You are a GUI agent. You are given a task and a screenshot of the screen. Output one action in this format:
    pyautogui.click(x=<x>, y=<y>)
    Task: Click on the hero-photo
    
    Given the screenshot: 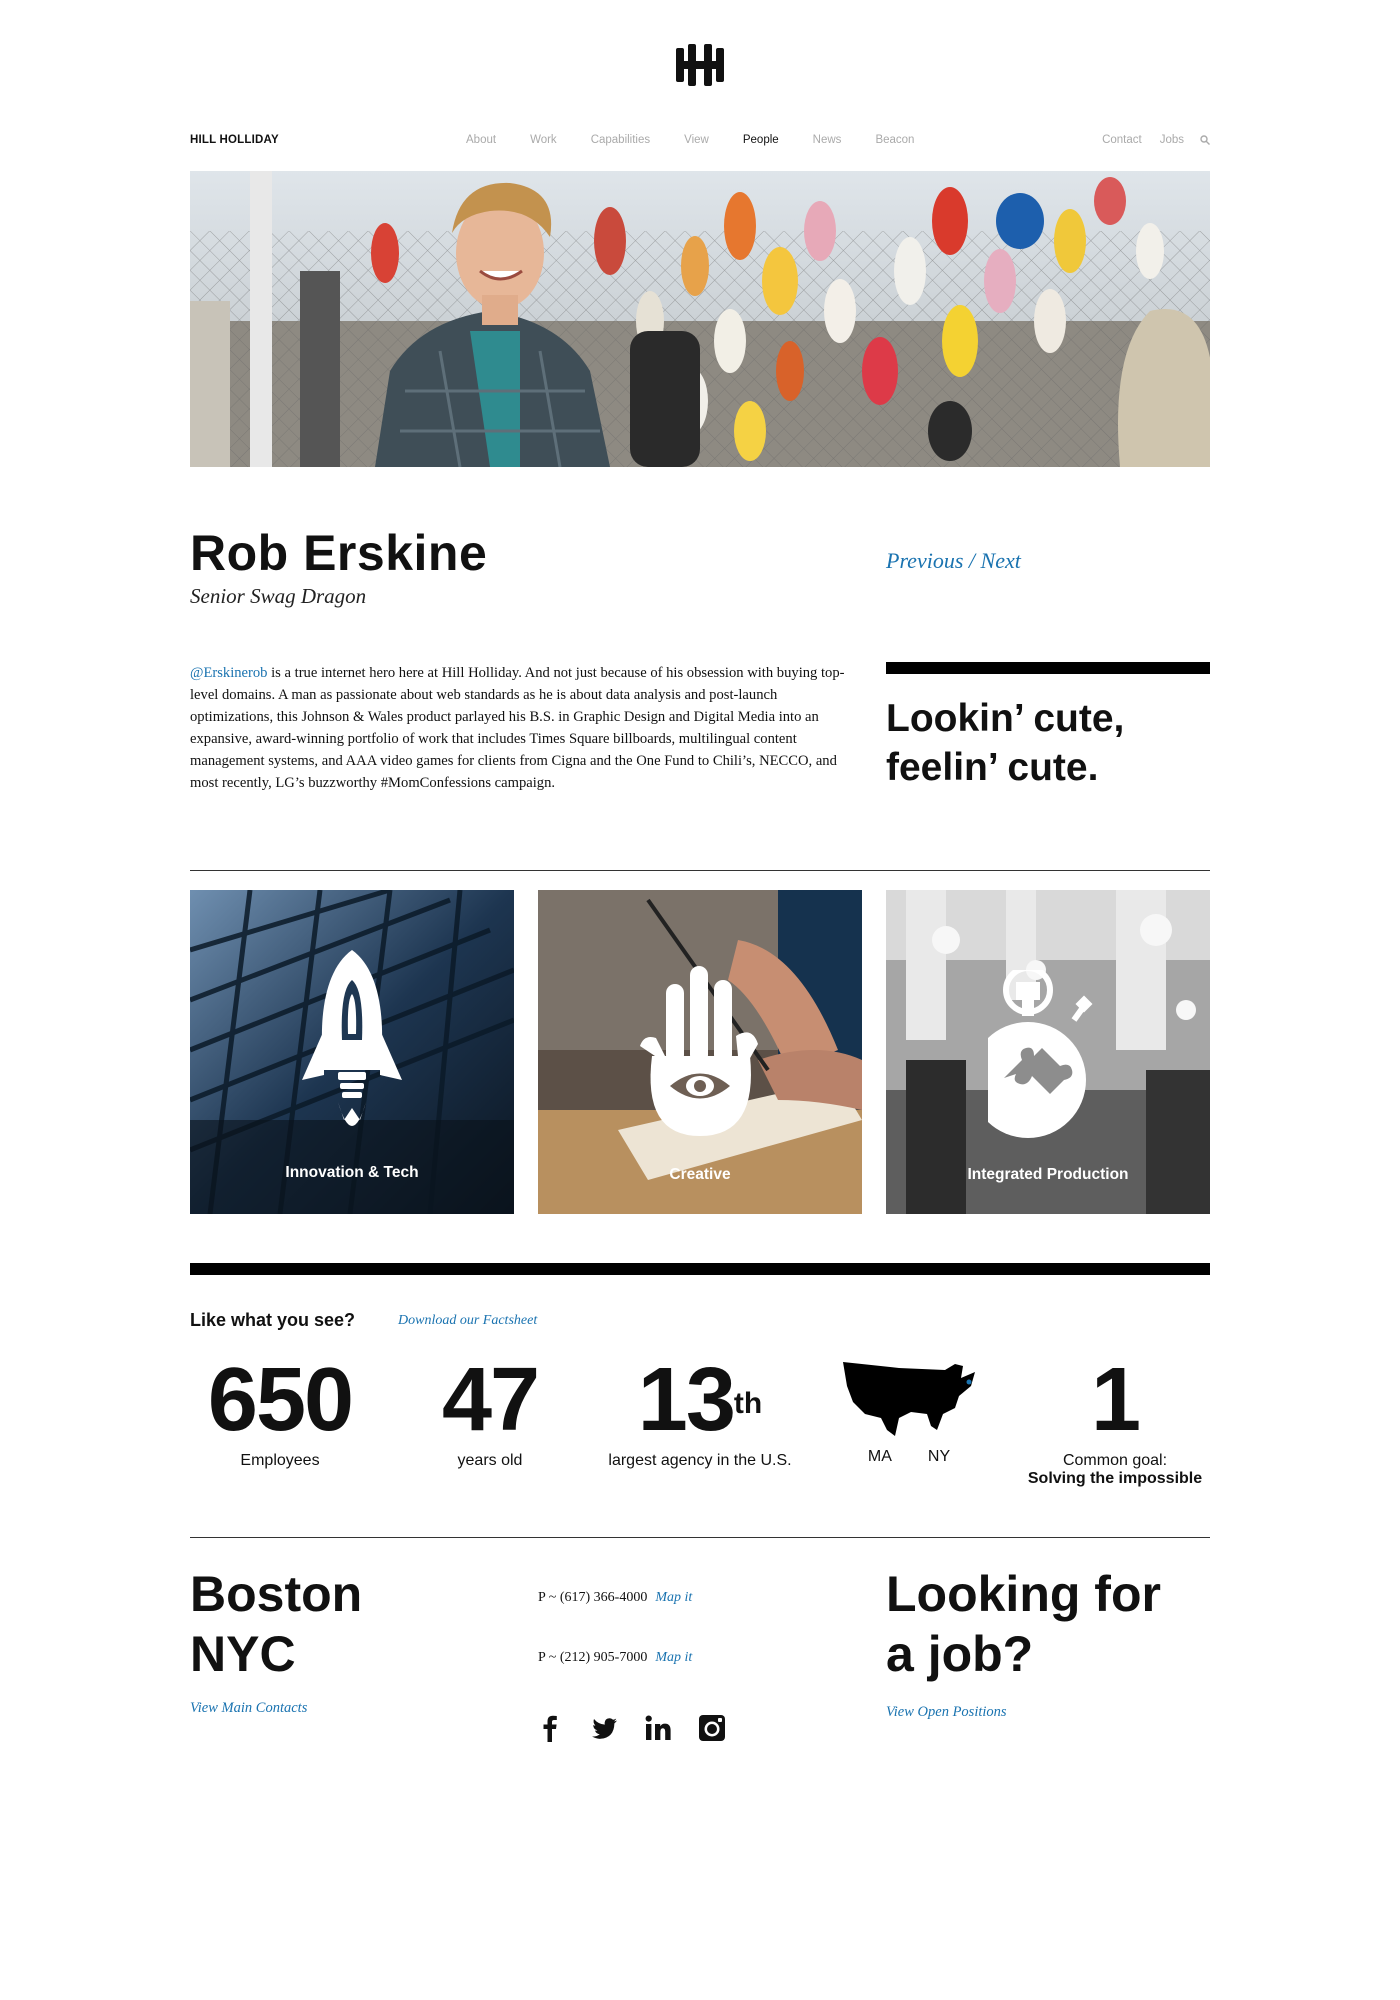 What is the action you would take?
    pyautogui.click(x=700, y=319)
    